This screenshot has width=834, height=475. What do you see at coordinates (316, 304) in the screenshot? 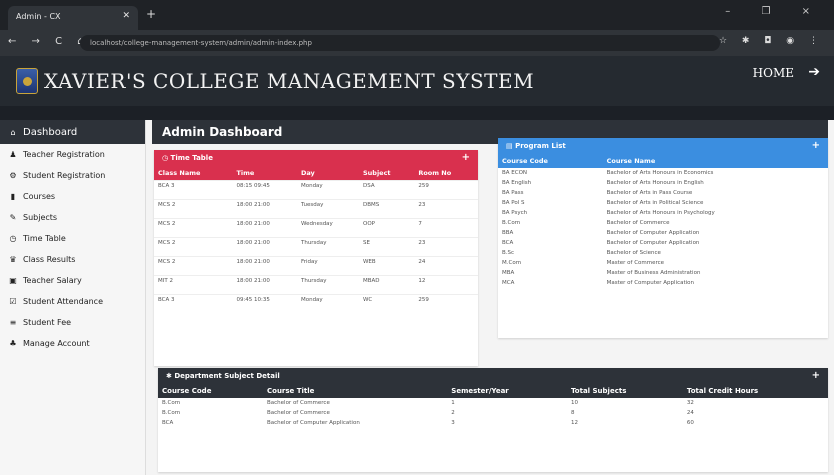
I see `table-row: BCA 3 09:45 10:35 Monday WC 259` at bounding box center [316, 304].